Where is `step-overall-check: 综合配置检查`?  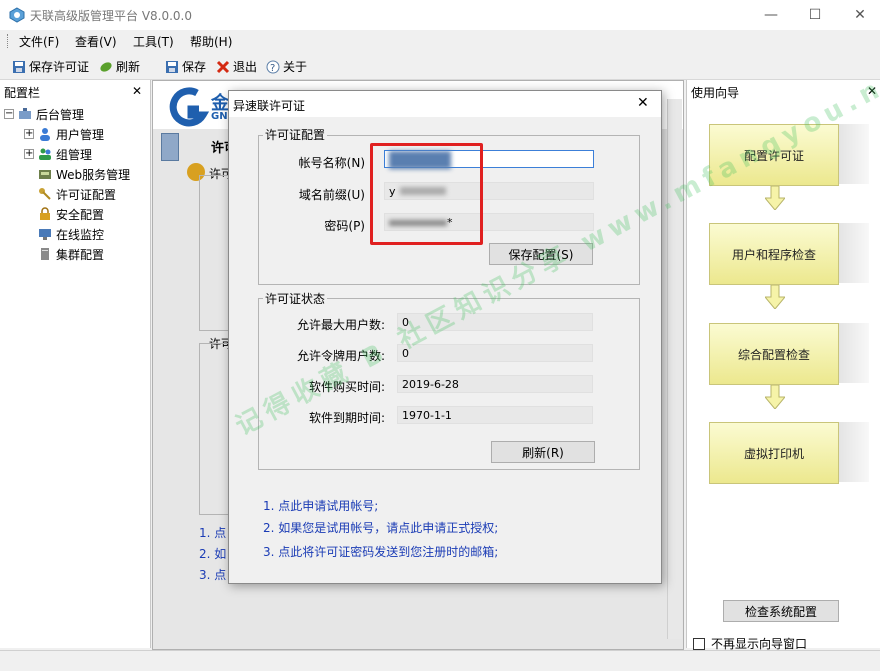 step-overall-check: 综合配置检查 is located at coordinates (774, 354).